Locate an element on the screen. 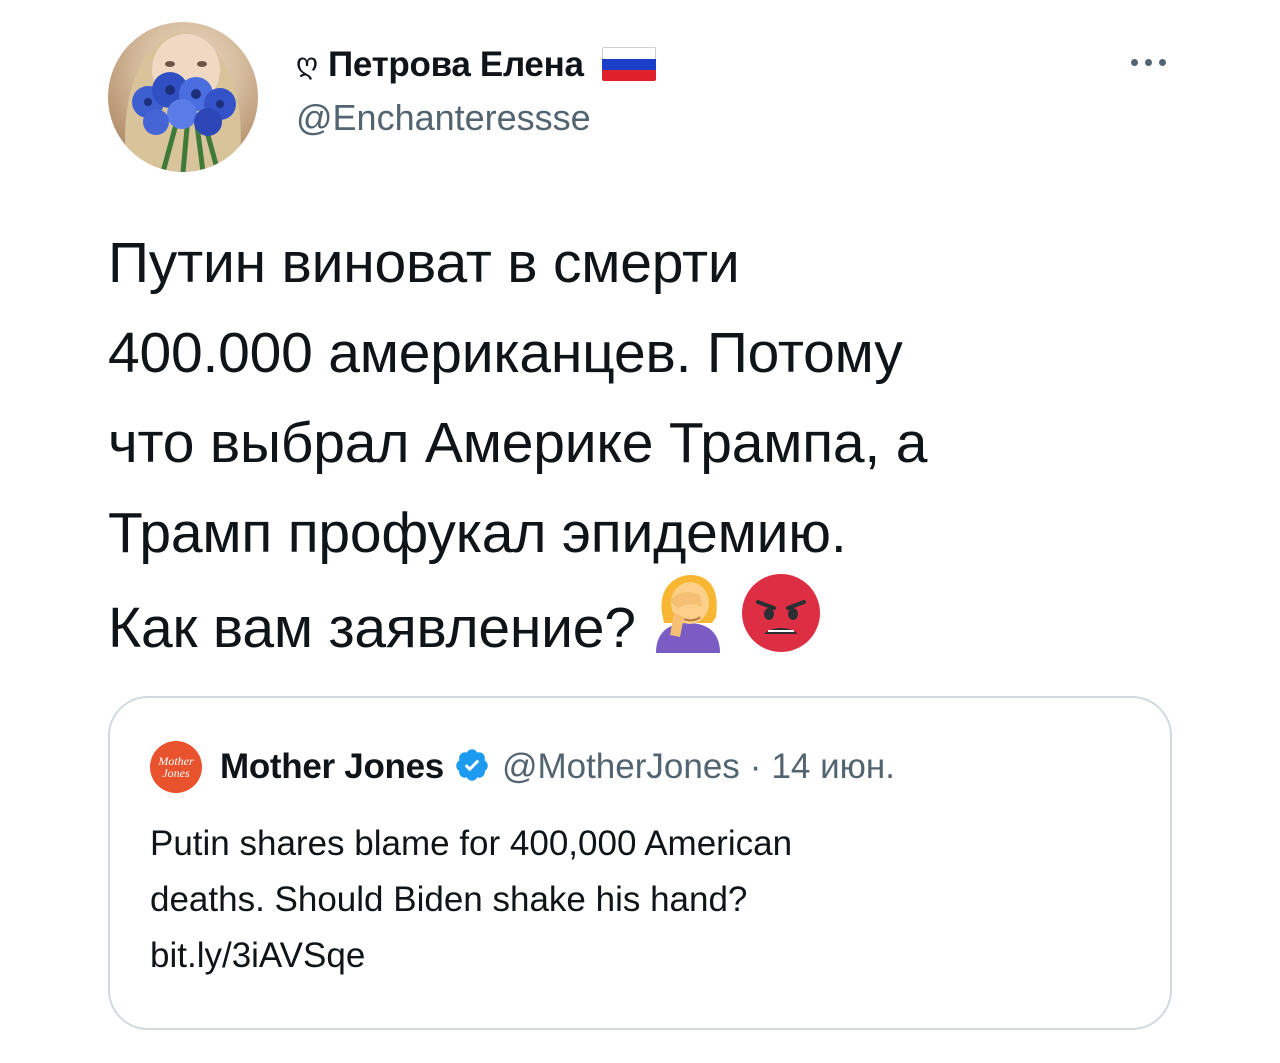 The width and height of the screenshot is (1280, 1063). russian-flag-icon is located at coordinates (628, 64).